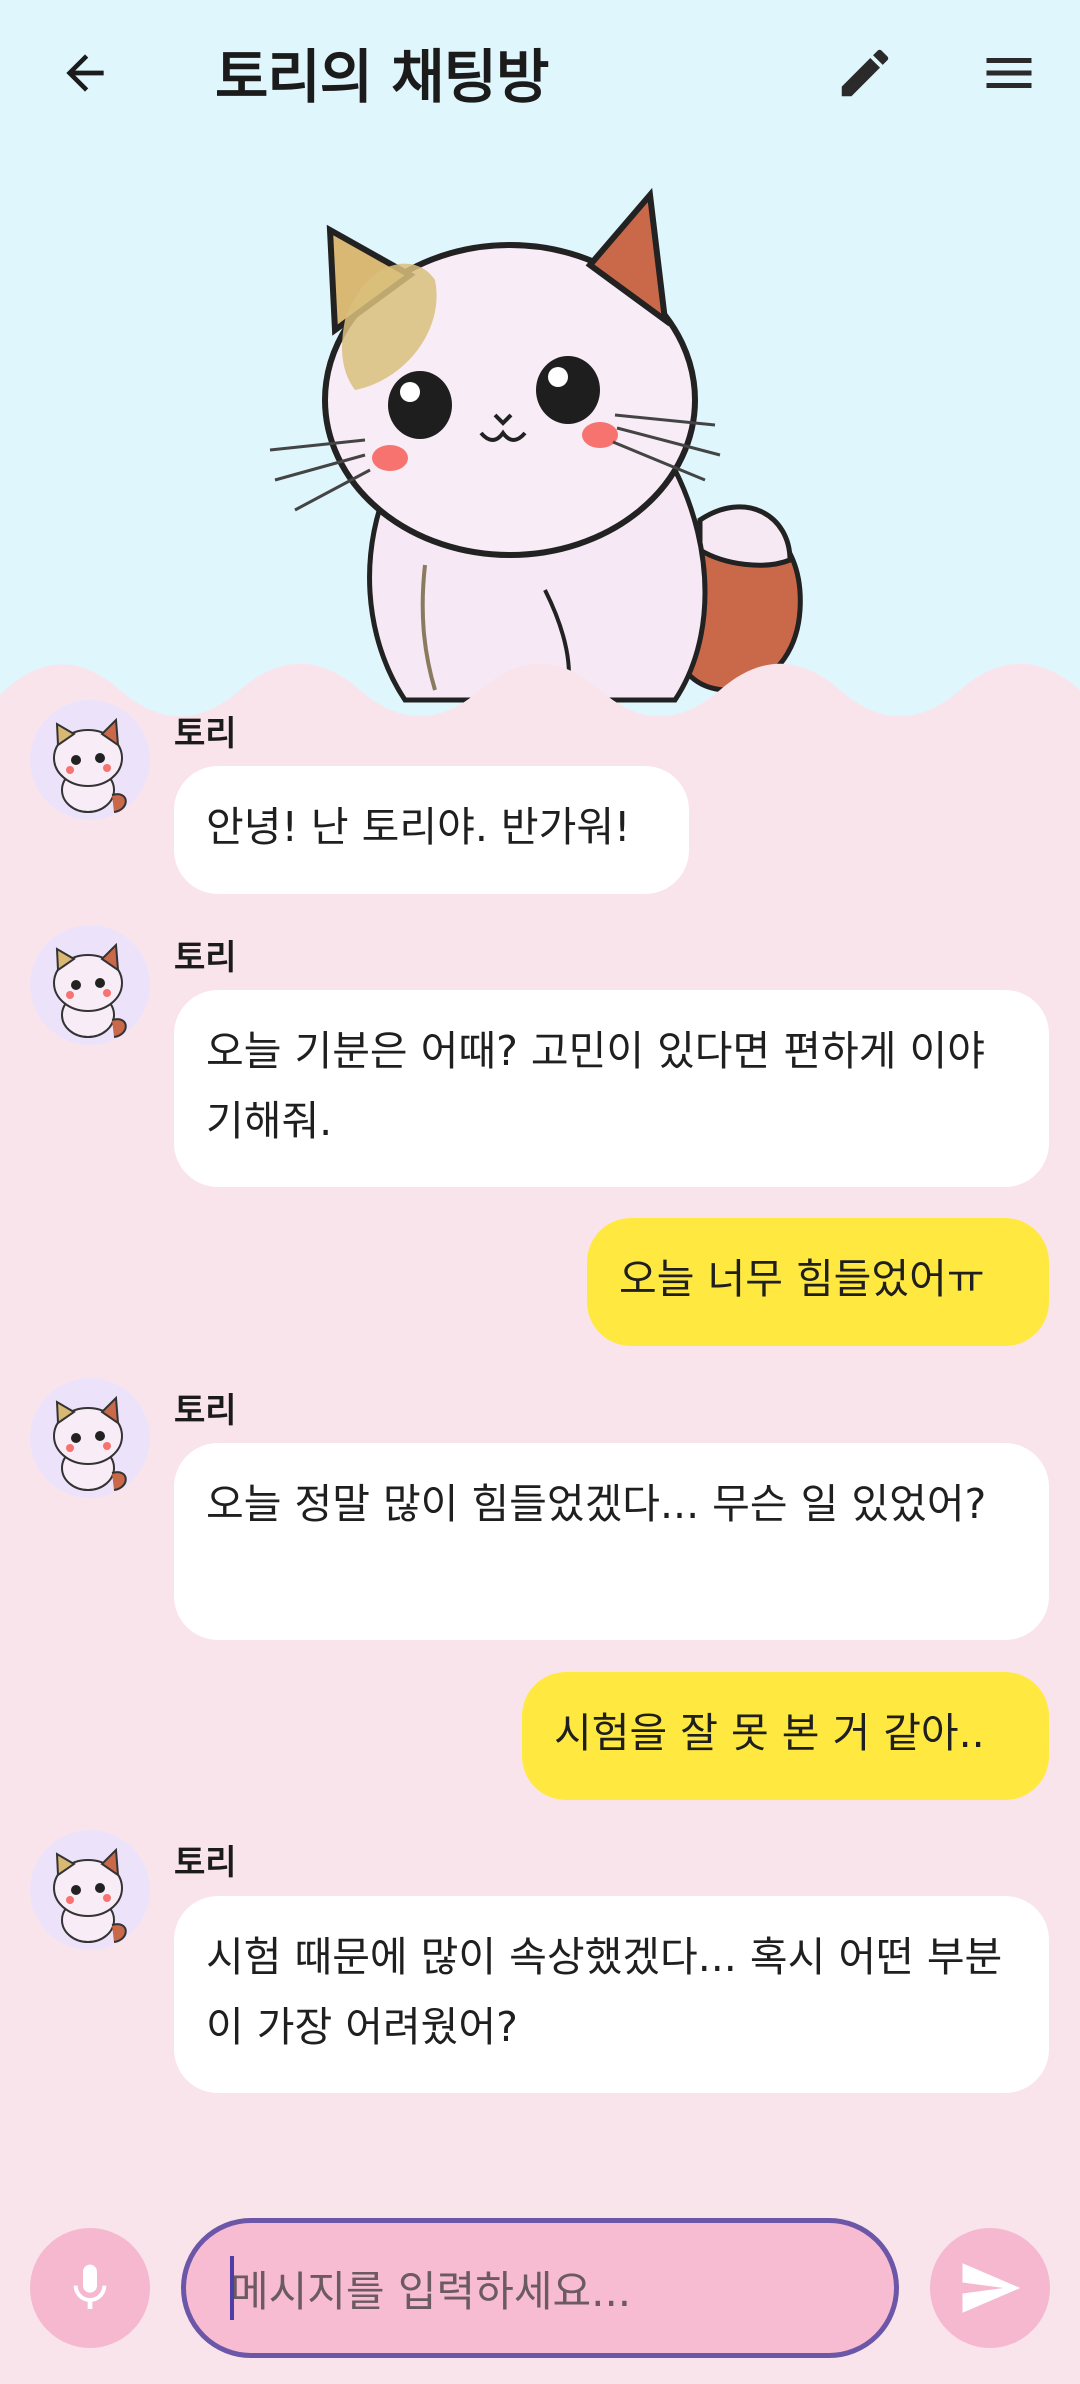  I want to click on send-icon, so click(991, 2288).